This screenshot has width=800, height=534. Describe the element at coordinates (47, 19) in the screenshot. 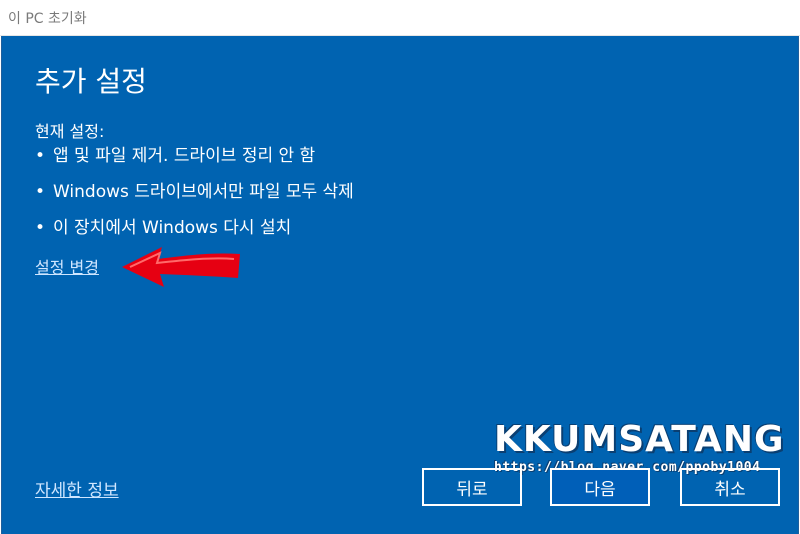

I see `window-title: 이 PC 초기화` at that location.